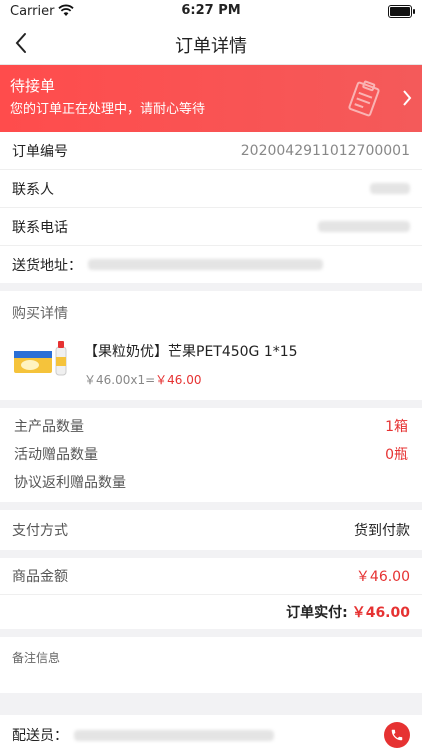  I want to click on phone-row: 联系电话, so click(211, 227).